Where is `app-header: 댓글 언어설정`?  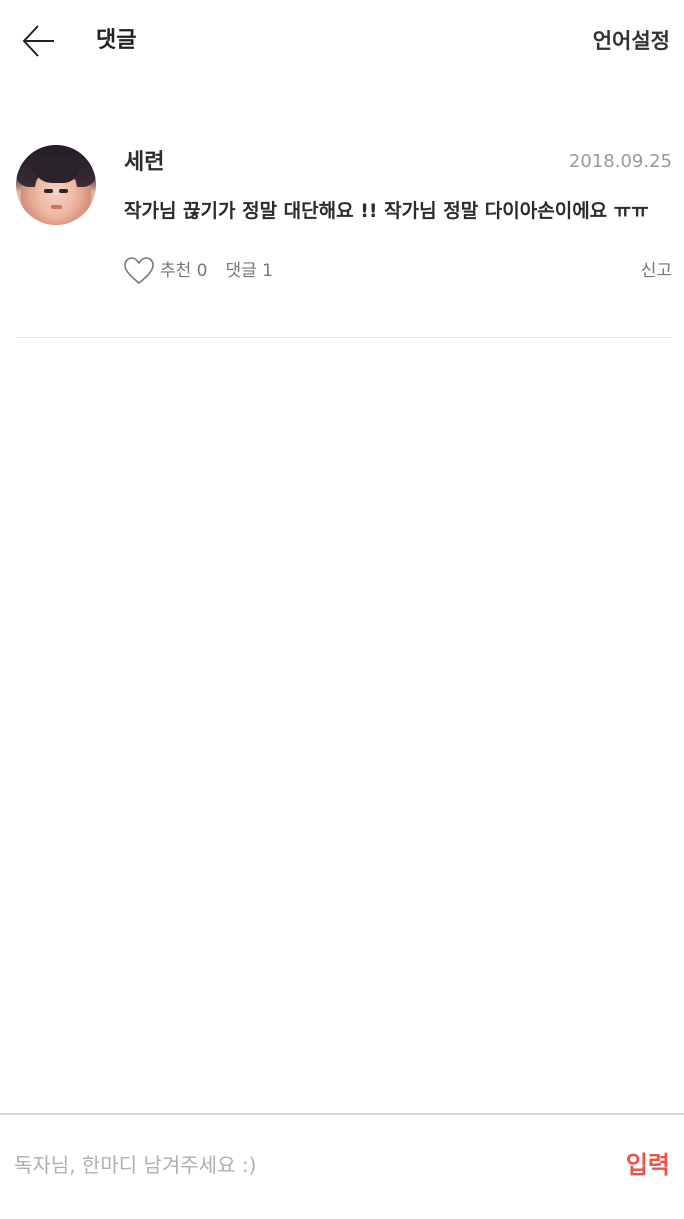 app-header: 댓글 언어설정 is located at coordinates (342, 41).